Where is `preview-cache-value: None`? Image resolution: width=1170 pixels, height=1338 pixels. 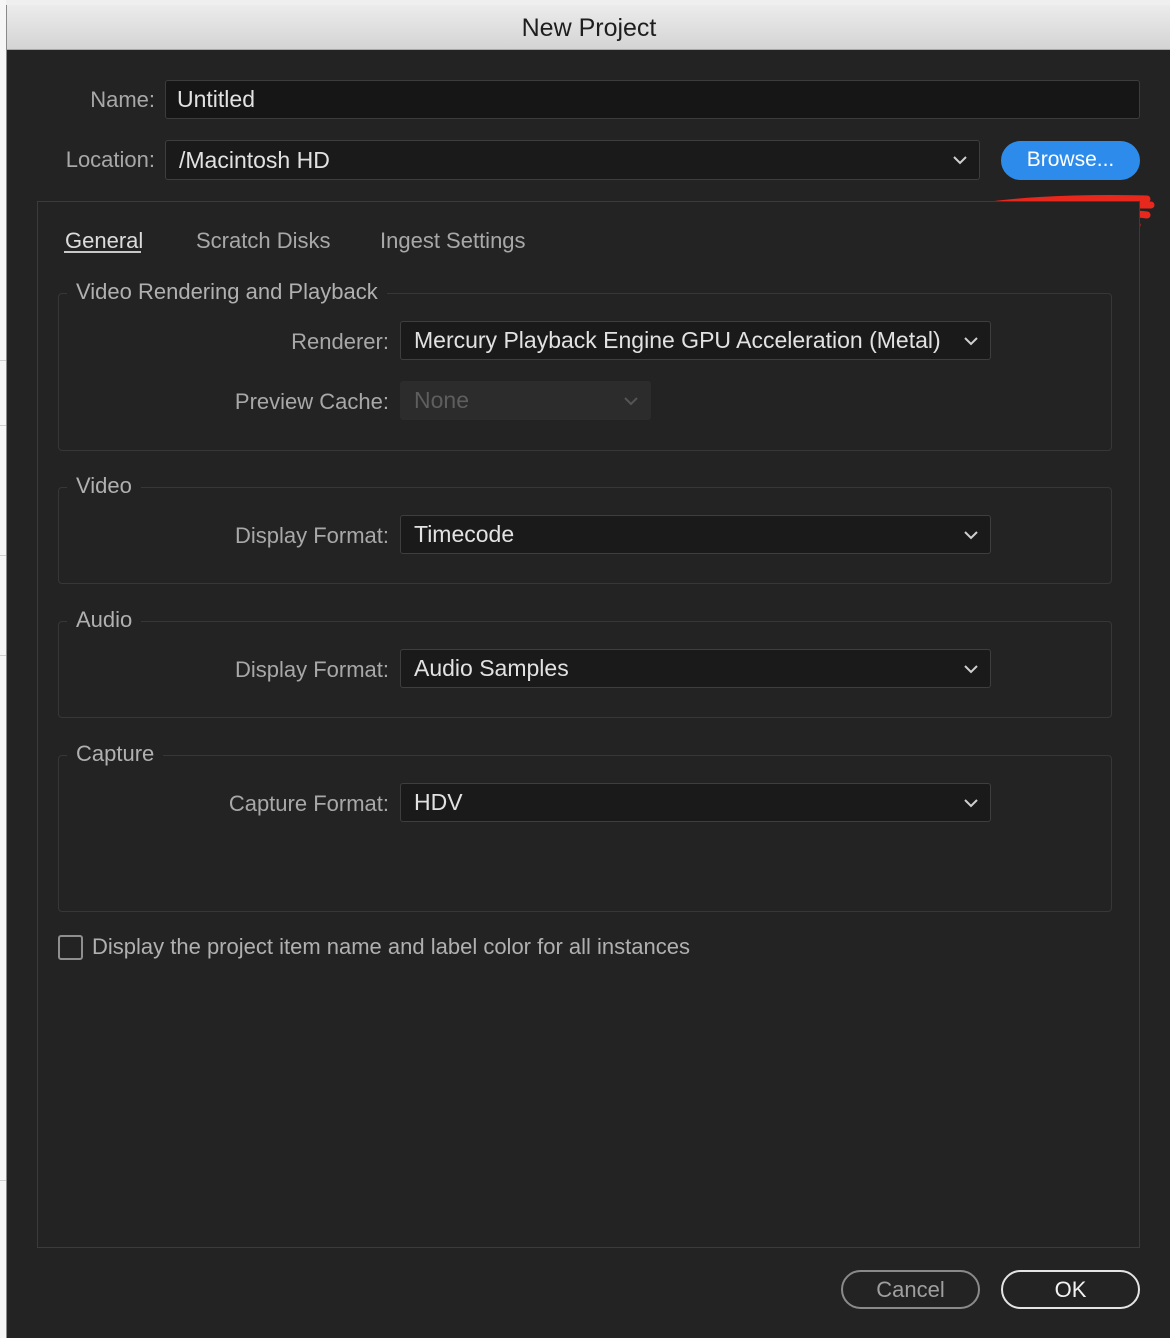
preview-cache-value: None is located at coordinates (441, 400).